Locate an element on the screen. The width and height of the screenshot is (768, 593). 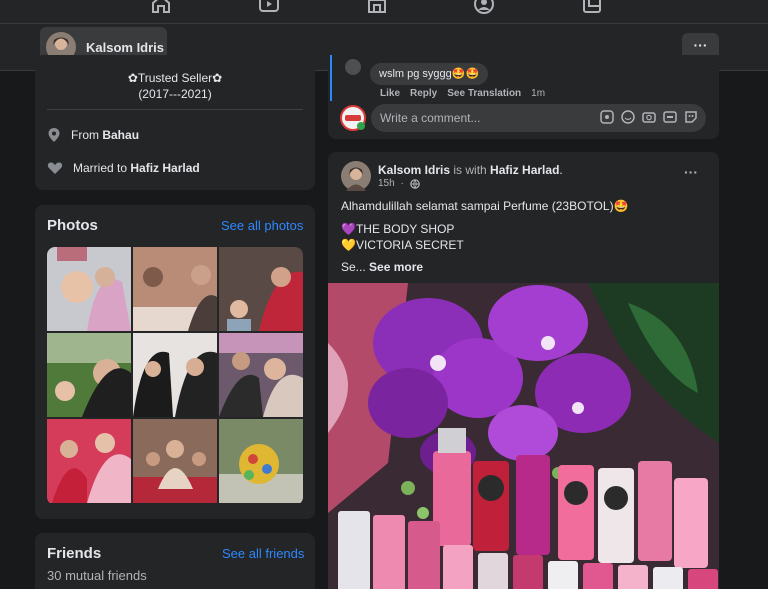
tagged-person-link: Hafiz Harlad is located at coordinates (524, 170).